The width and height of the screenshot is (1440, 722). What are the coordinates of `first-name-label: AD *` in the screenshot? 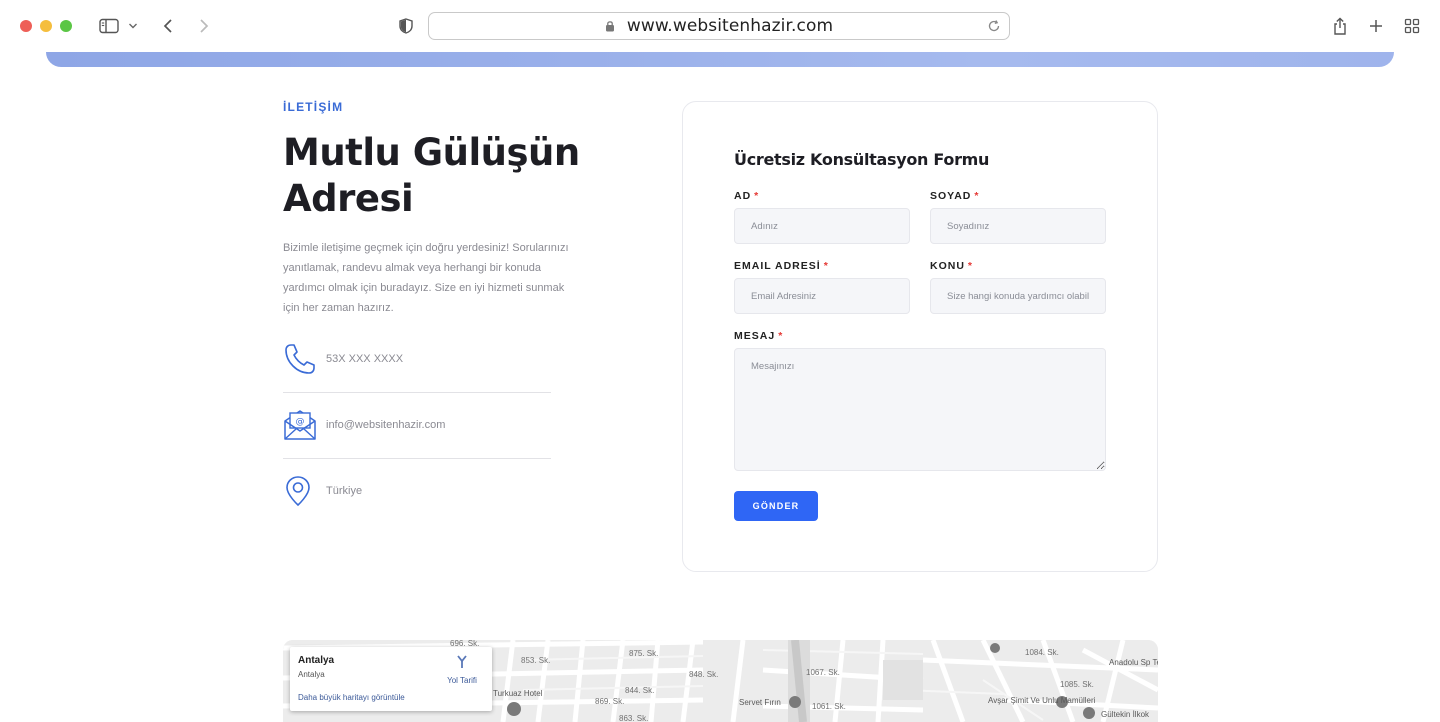 It's located at (747, 196).